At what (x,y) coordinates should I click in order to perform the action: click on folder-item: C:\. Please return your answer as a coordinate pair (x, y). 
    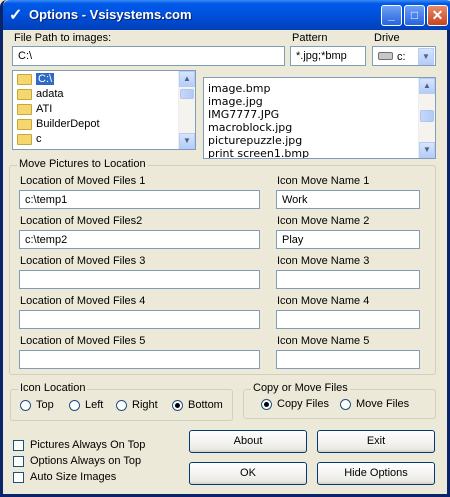
    Looking at the image, I should click on (36, 79).